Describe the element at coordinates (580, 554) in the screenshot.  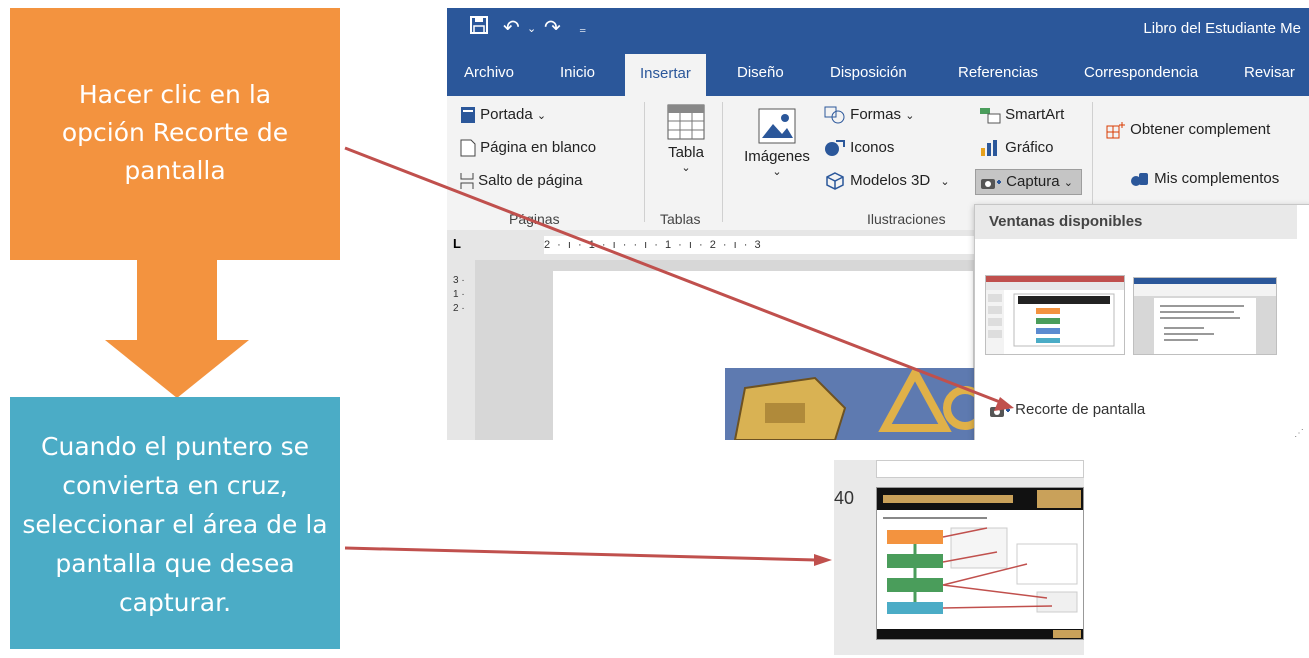
I see `arrow-to-capture` at that location.